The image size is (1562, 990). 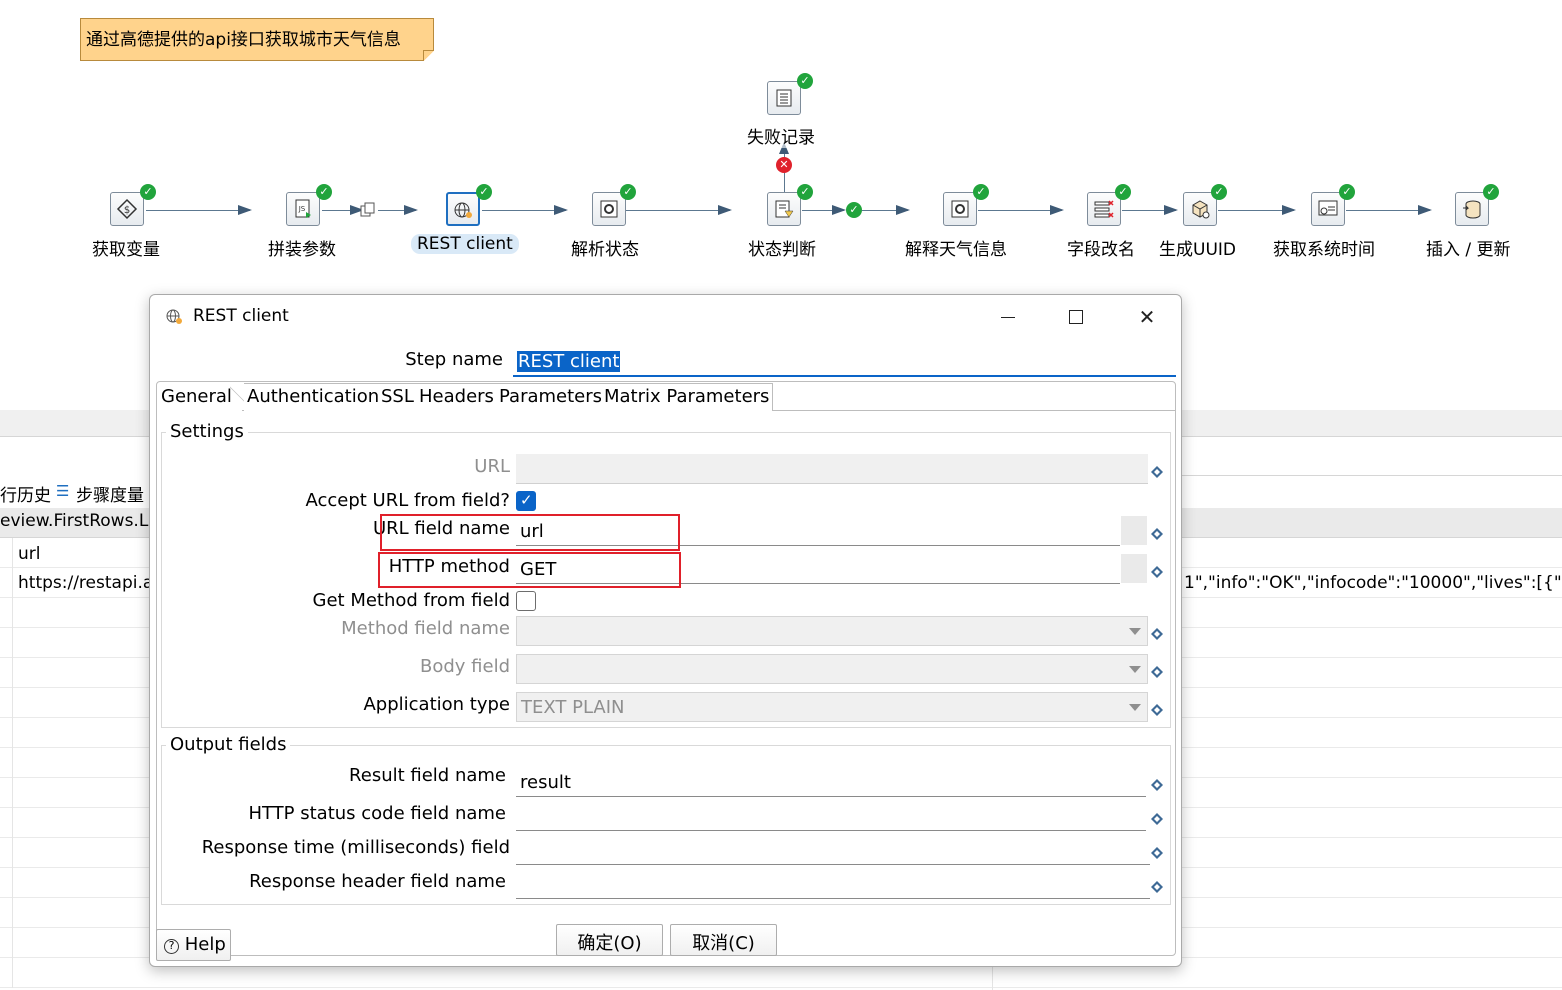 I want to click on result-field-input: result, so click(x=831, y=782).